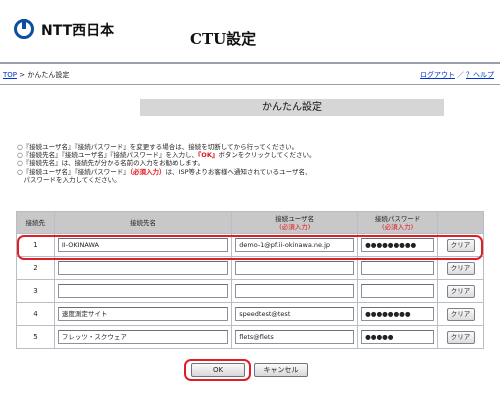  Describe the element at coordinates (143, 314) in the screenshot. I see `connection-name-input: 速度測定サイト` at that location.